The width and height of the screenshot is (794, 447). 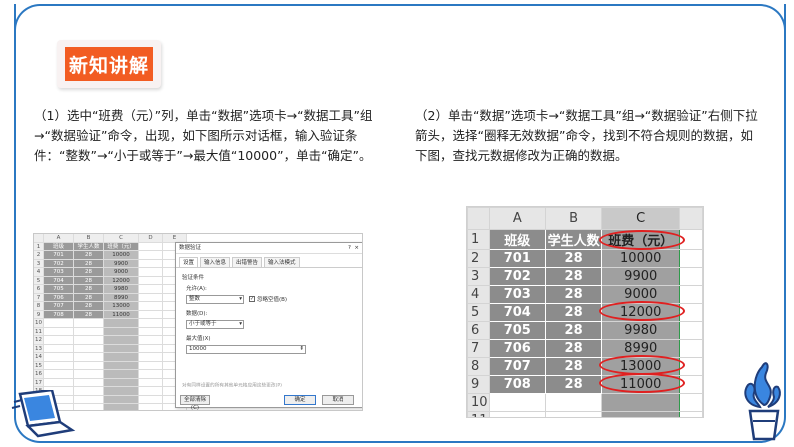 I want to click on small-col-b: B, so click(x=89, y=238).